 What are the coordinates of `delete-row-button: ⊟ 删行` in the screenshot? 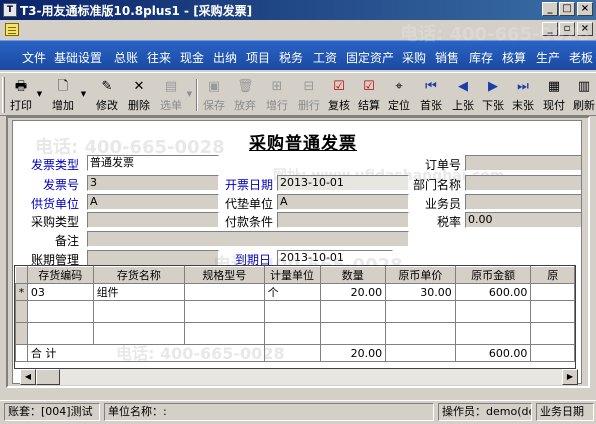 It's located at (309, 95).